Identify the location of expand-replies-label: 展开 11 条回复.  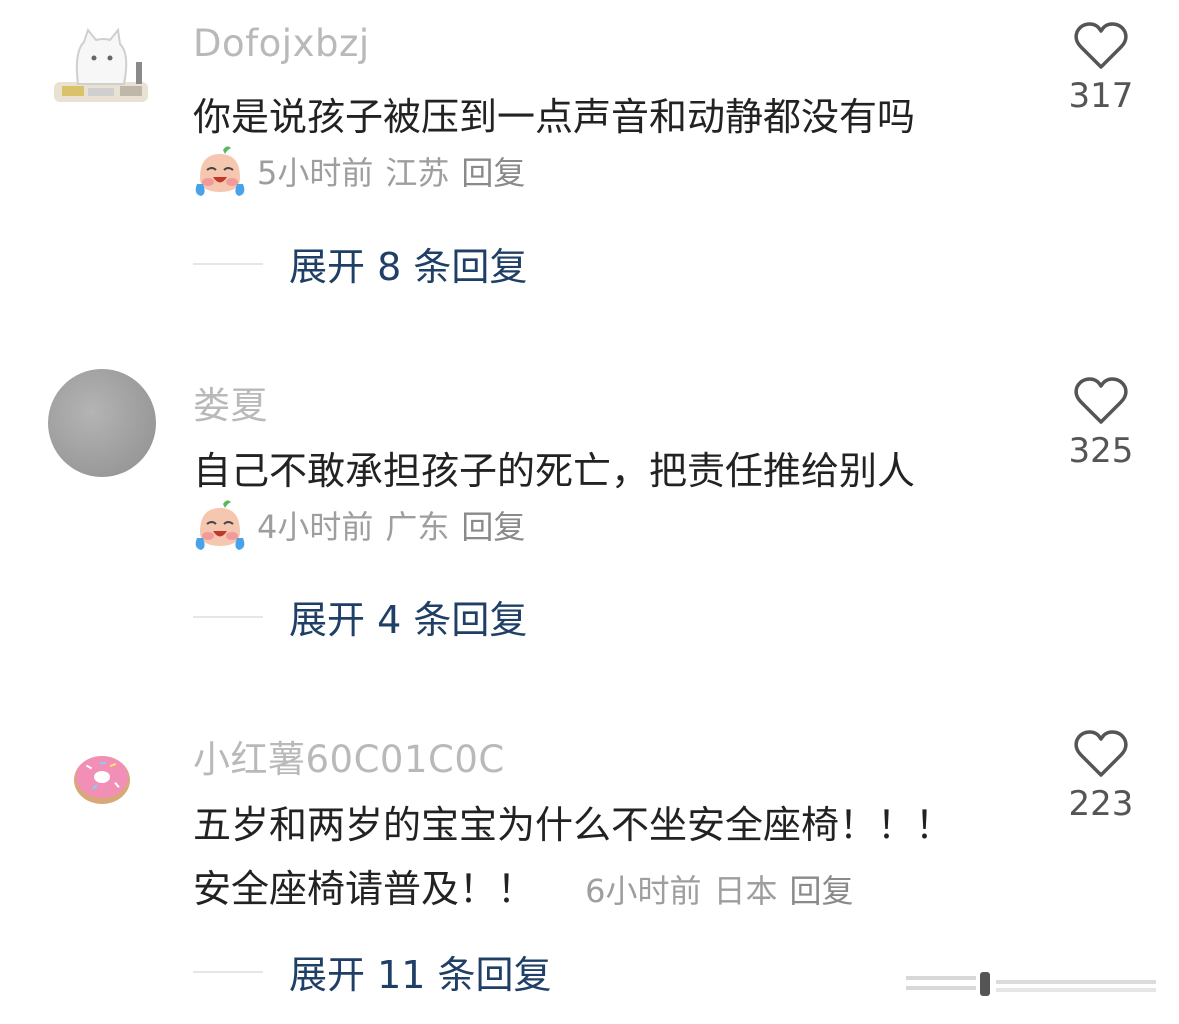
(420, 975).